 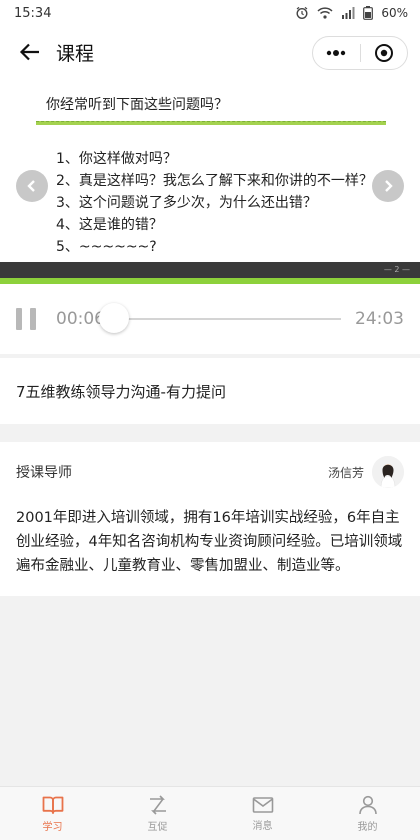 I want to click on target-close-icon, so click(x=383, y=53).